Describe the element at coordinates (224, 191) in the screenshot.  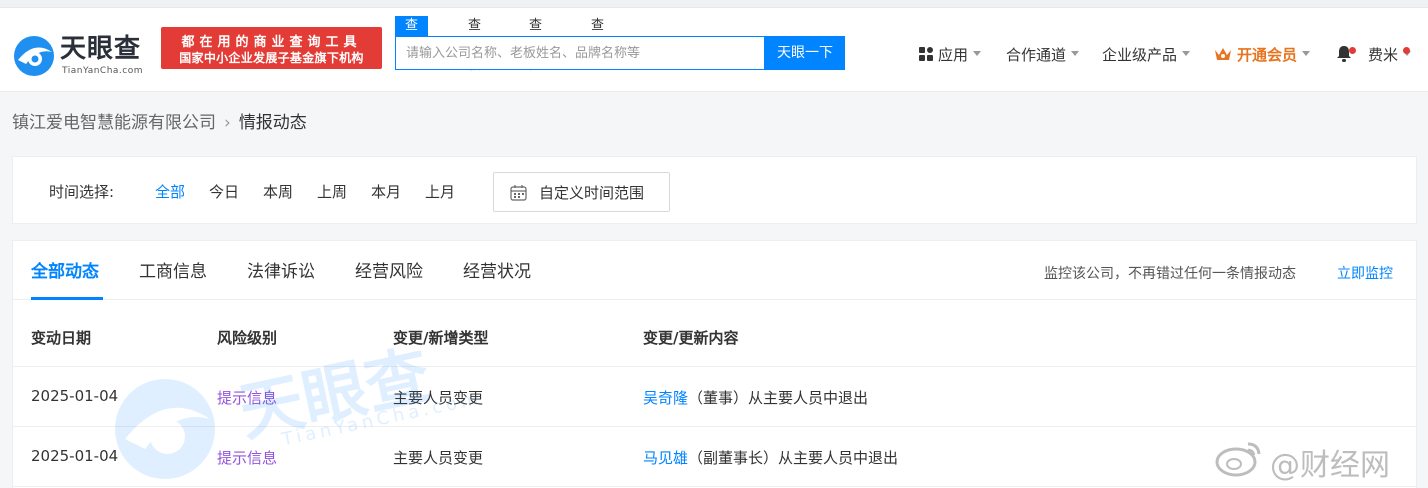
I see `time-option-today: 今日` at that location.